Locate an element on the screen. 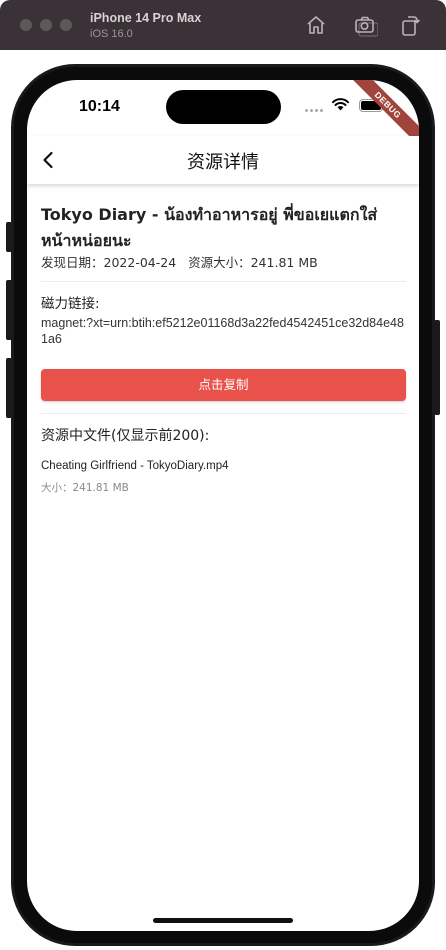  files-section-label: 资源中文件(仅显示前200): is located at coordinates (125, 436).